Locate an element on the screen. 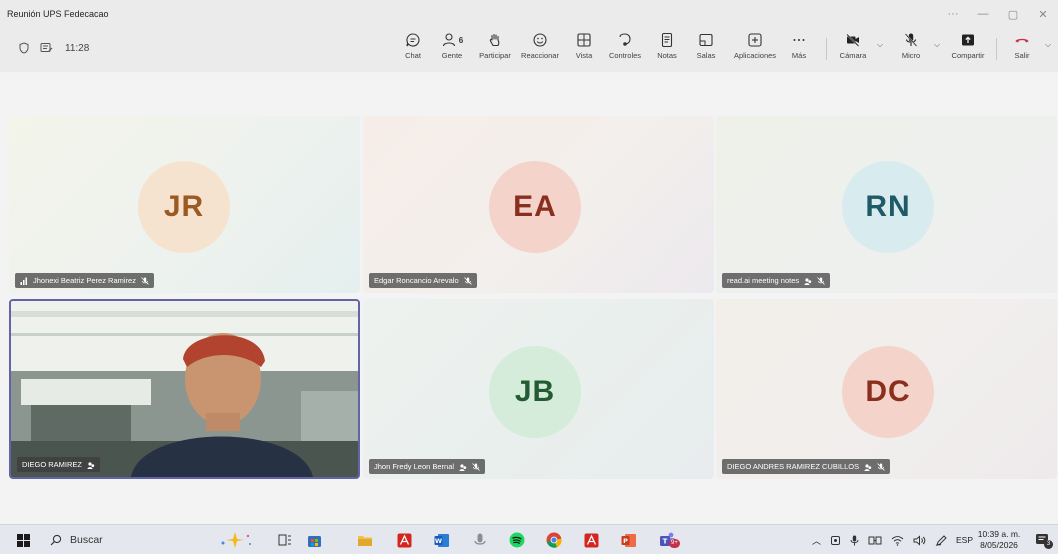  taskbar-spotify is located at coordinates (517, 540).